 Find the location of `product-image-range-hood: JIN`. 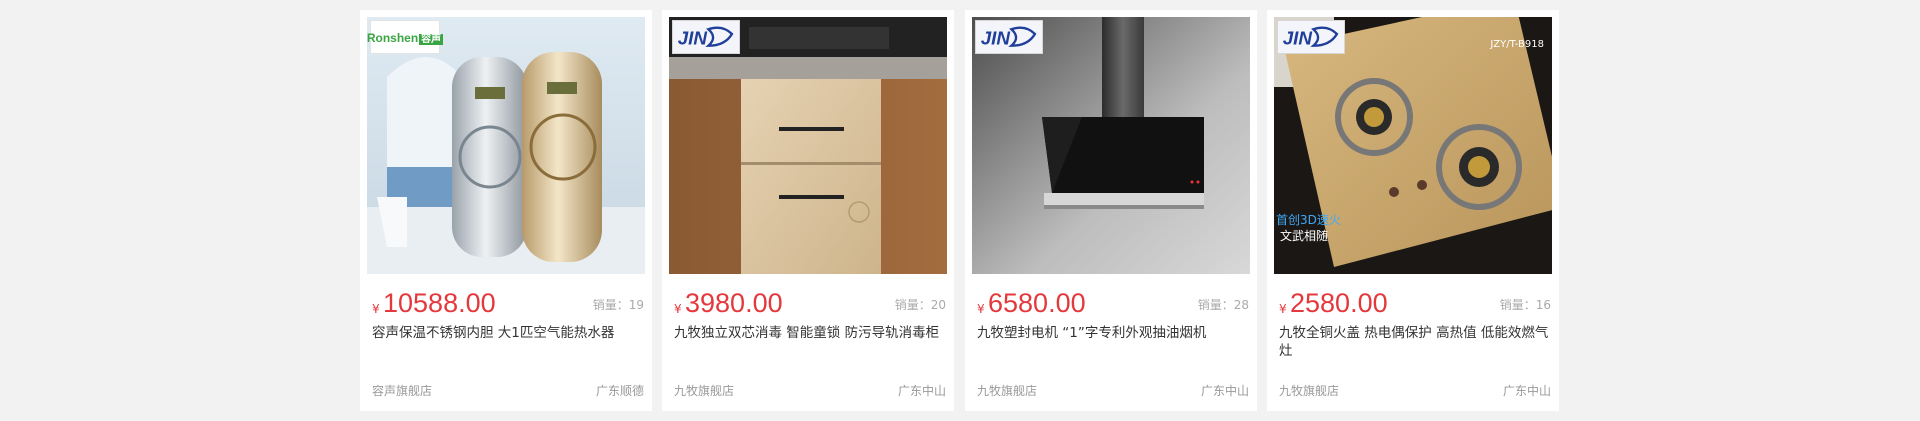

product-image-range-hood: JIN is located at coordinates (1111, 145).